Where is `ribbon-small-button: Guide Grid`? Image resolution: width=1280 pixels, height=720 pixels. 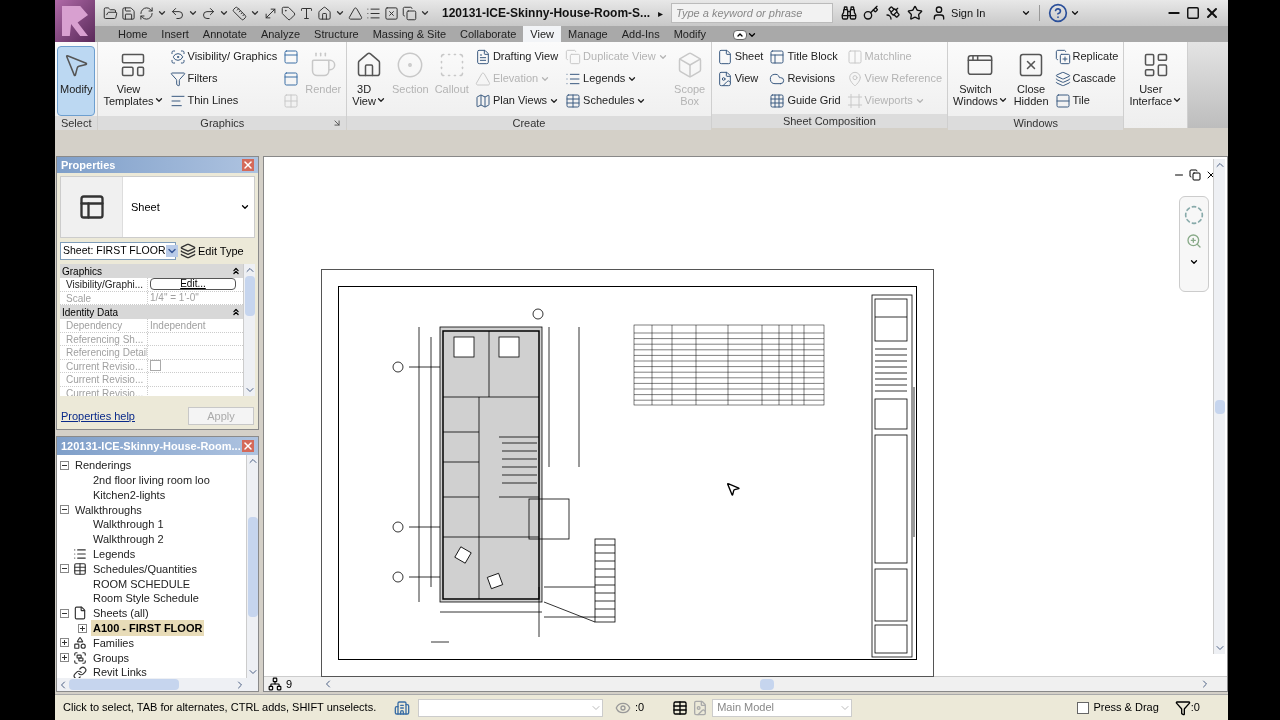
ribbon-small-button: Guide Grid is located at coordinates (805, 100).